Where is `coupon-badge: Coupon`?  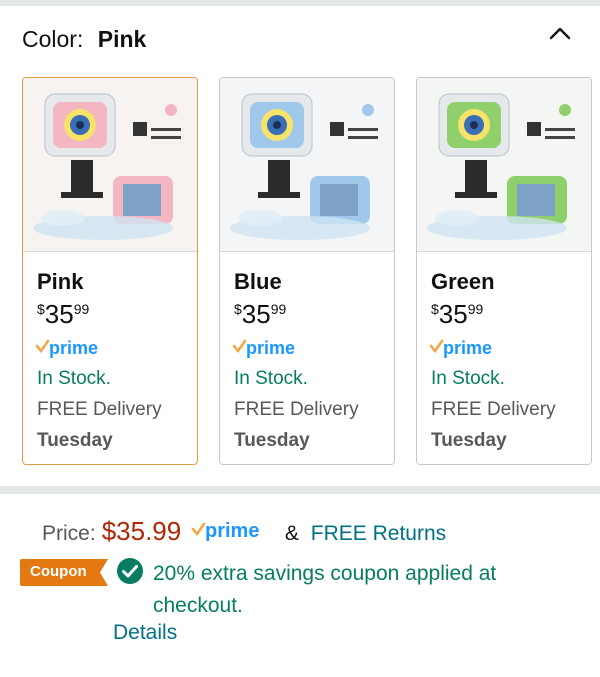
coupon-badge: Coupon is located at coordinates (64, 572).